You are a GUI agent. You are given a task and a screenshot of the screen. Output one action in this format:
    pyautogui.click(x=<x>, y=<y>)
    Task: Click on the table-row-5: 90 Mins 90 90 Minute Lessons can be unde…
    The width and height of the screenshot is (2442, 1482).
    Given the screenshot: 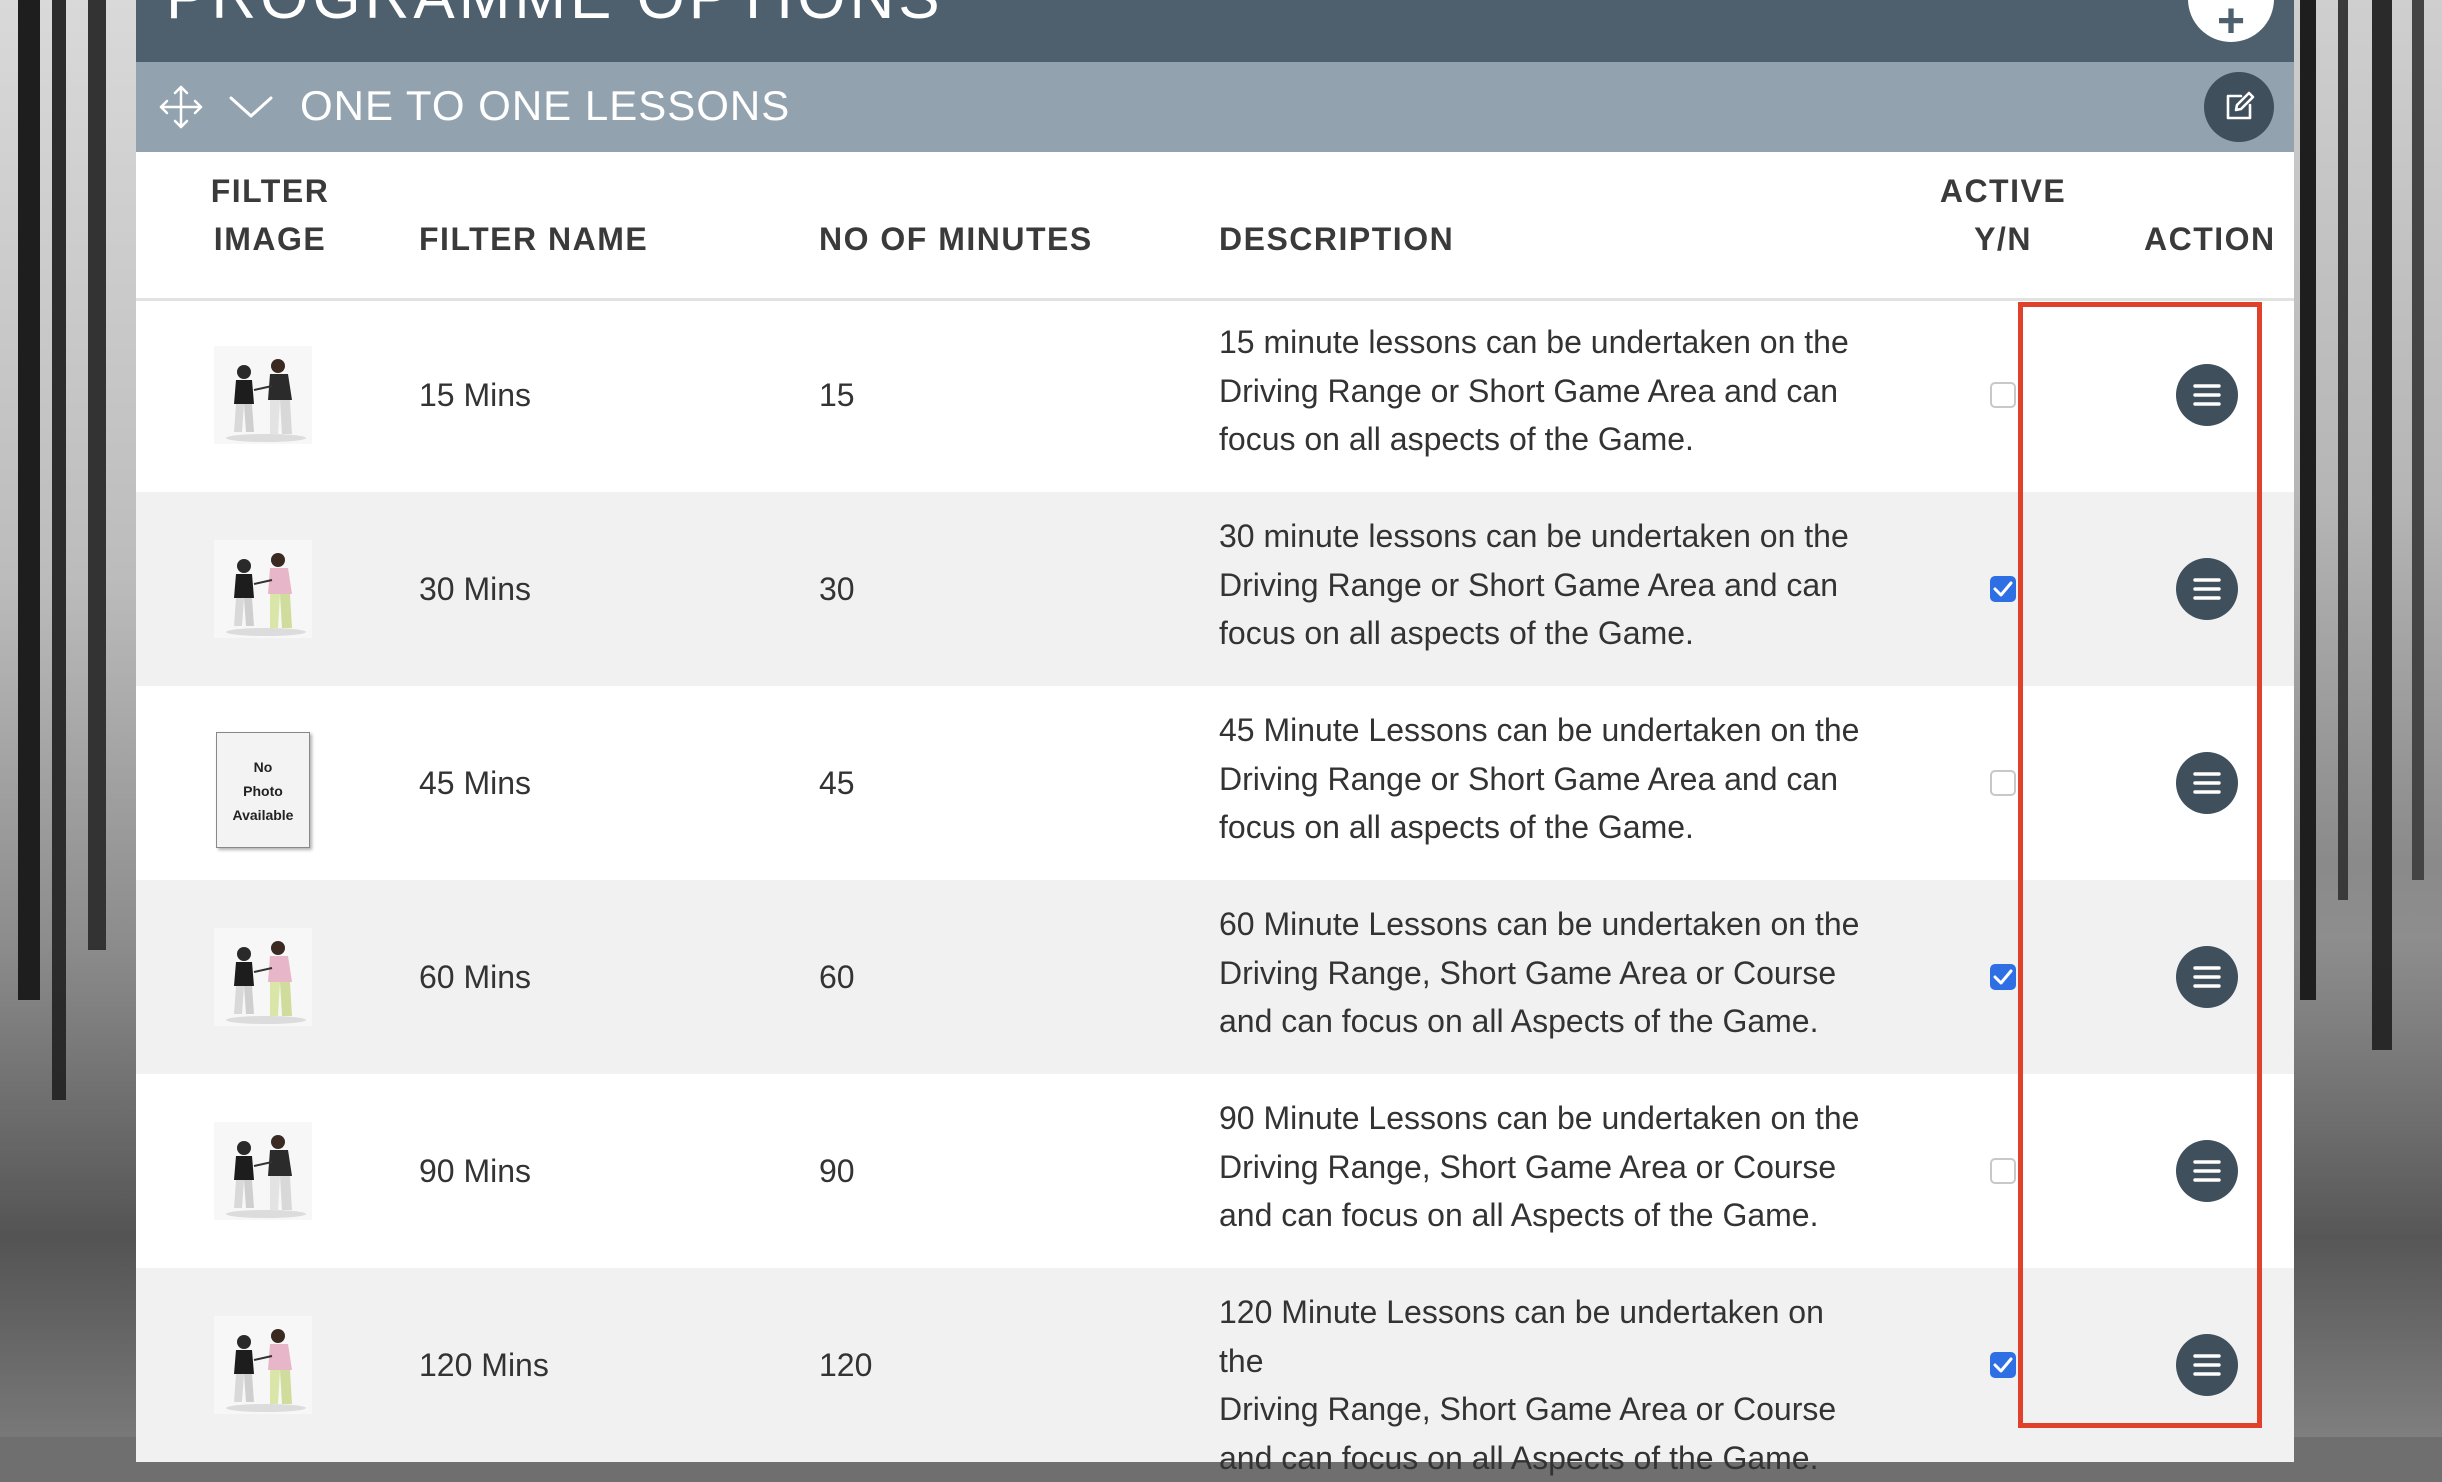 What is the action you would take?
    pyautogui.click(x=1215, y=1171)
    